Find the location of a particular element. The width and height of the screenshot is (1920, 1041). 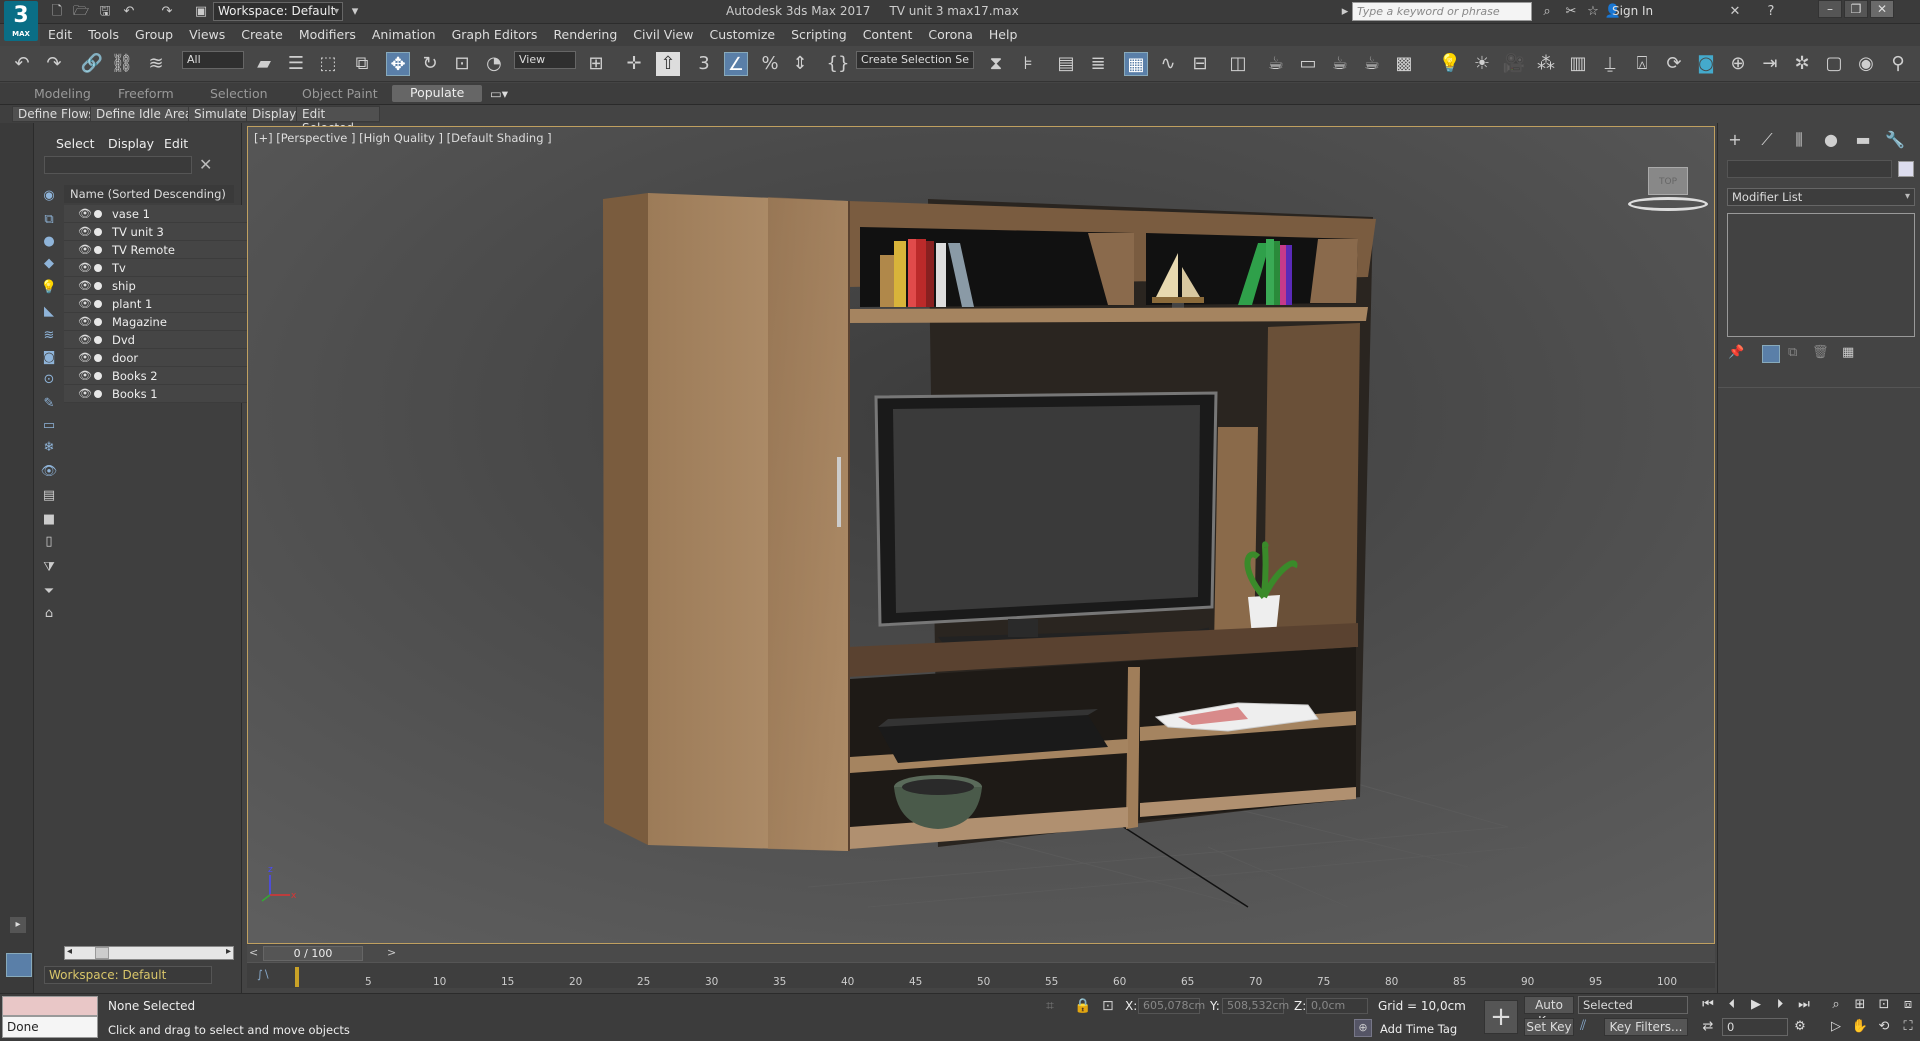

lights-filter-icon: 💡 is located at coordinates (49, 288).